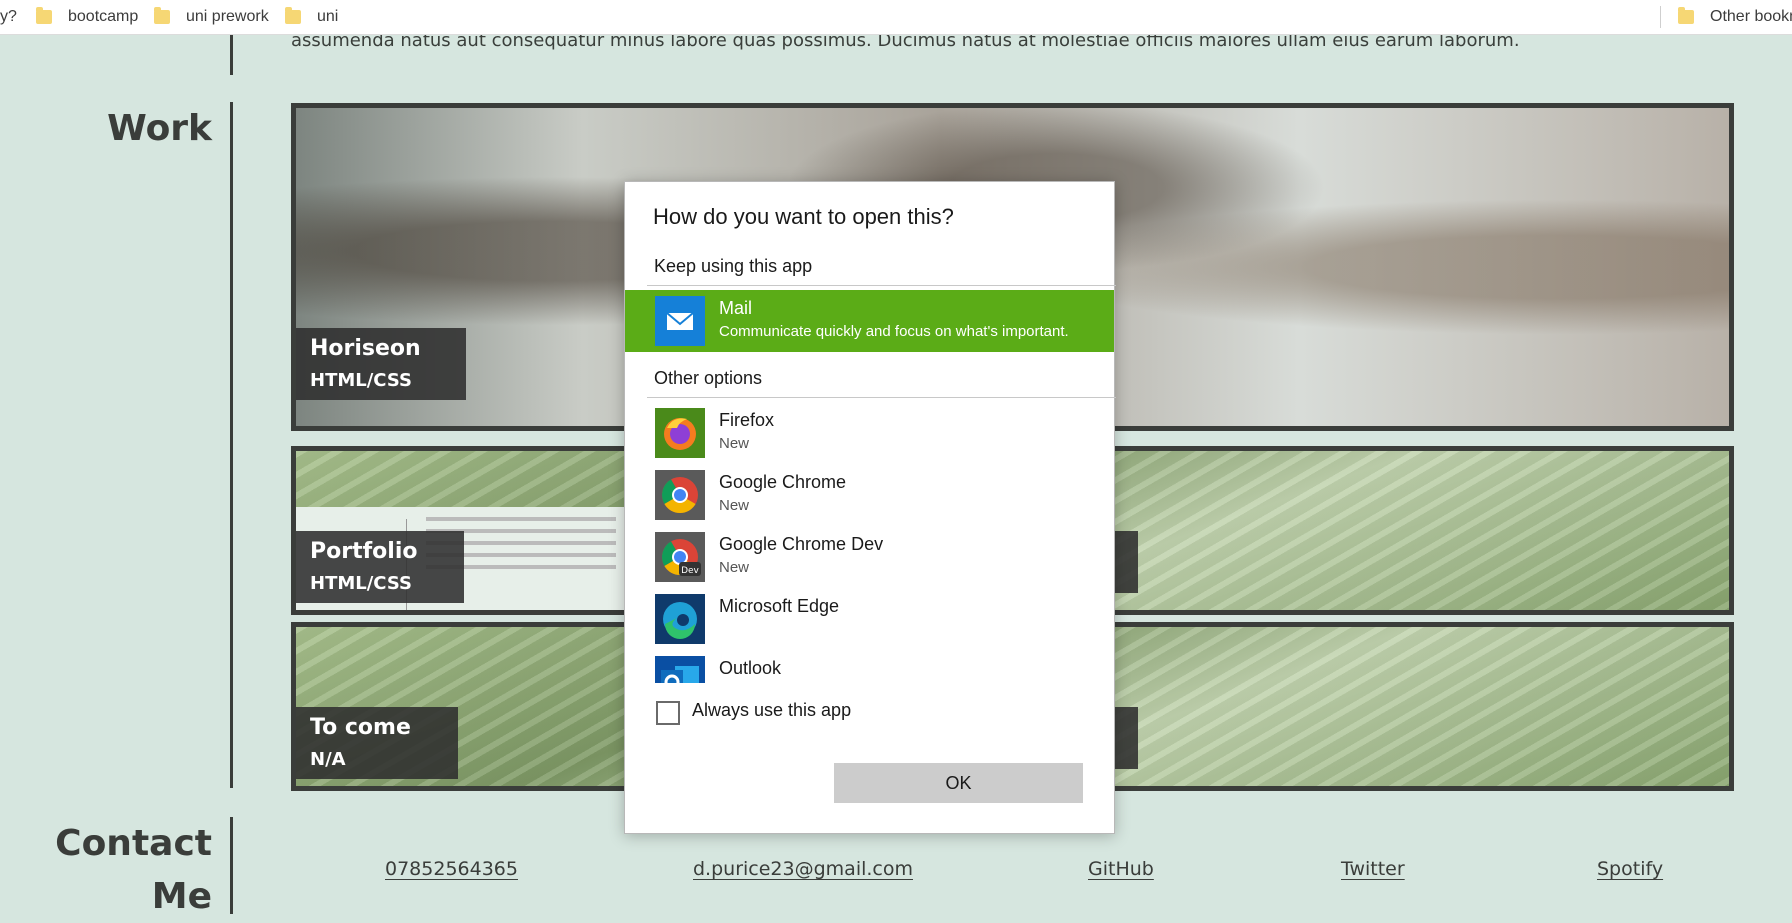  What do you see at coordinates (779, 606) in the screenshot?
I see `app-name: Microsoft Edge` at bounding box center [779, 606].